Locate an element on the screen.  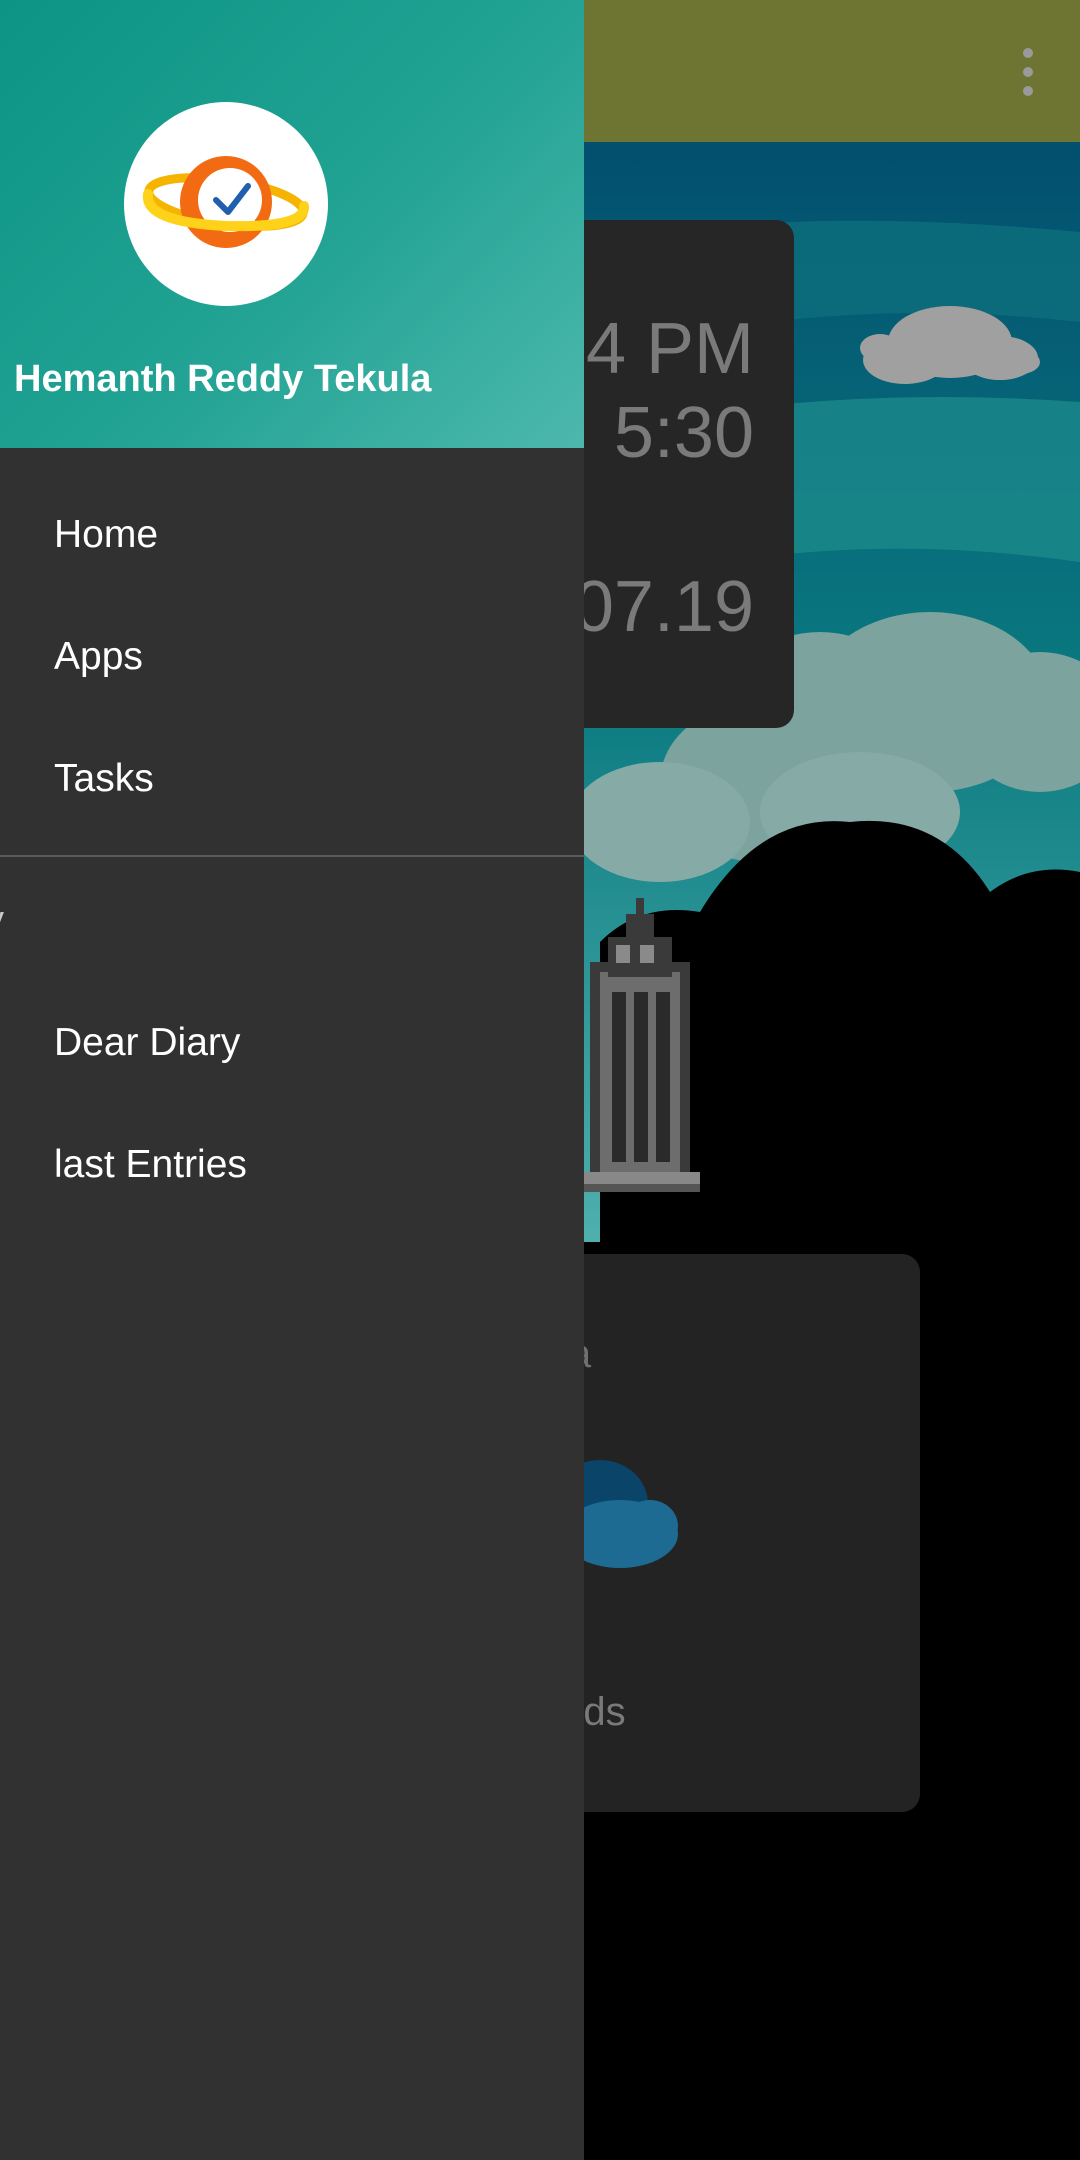
clock-seconds: 5:30 is located at coordinates (683, 433).